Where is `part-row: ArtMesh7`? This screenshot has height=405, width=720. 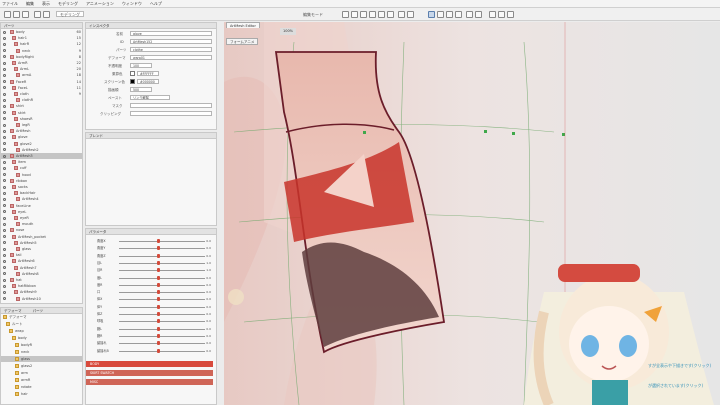 part-row: ArtMesh7 is located at coordinates (41, 268).